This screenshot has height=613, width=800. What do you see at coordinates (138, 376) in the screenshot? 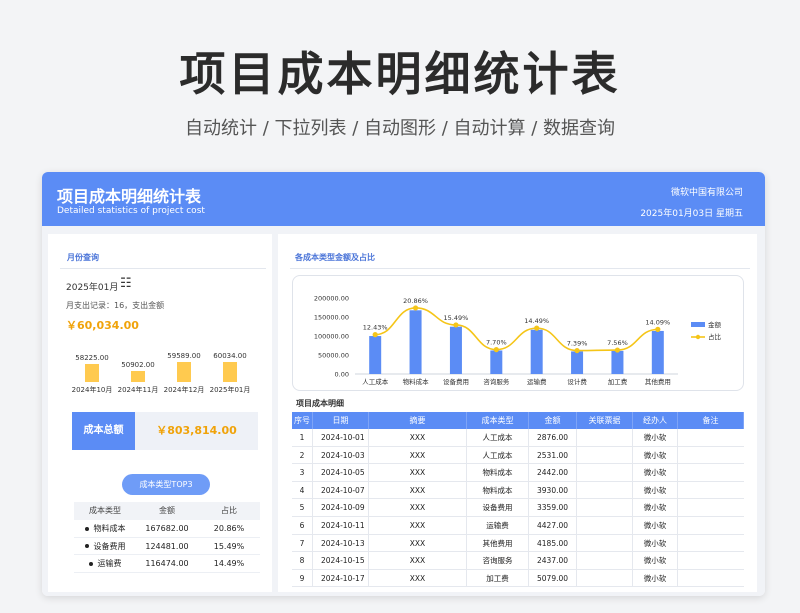
I see `mini-bar` at bounding box center [138, 376].